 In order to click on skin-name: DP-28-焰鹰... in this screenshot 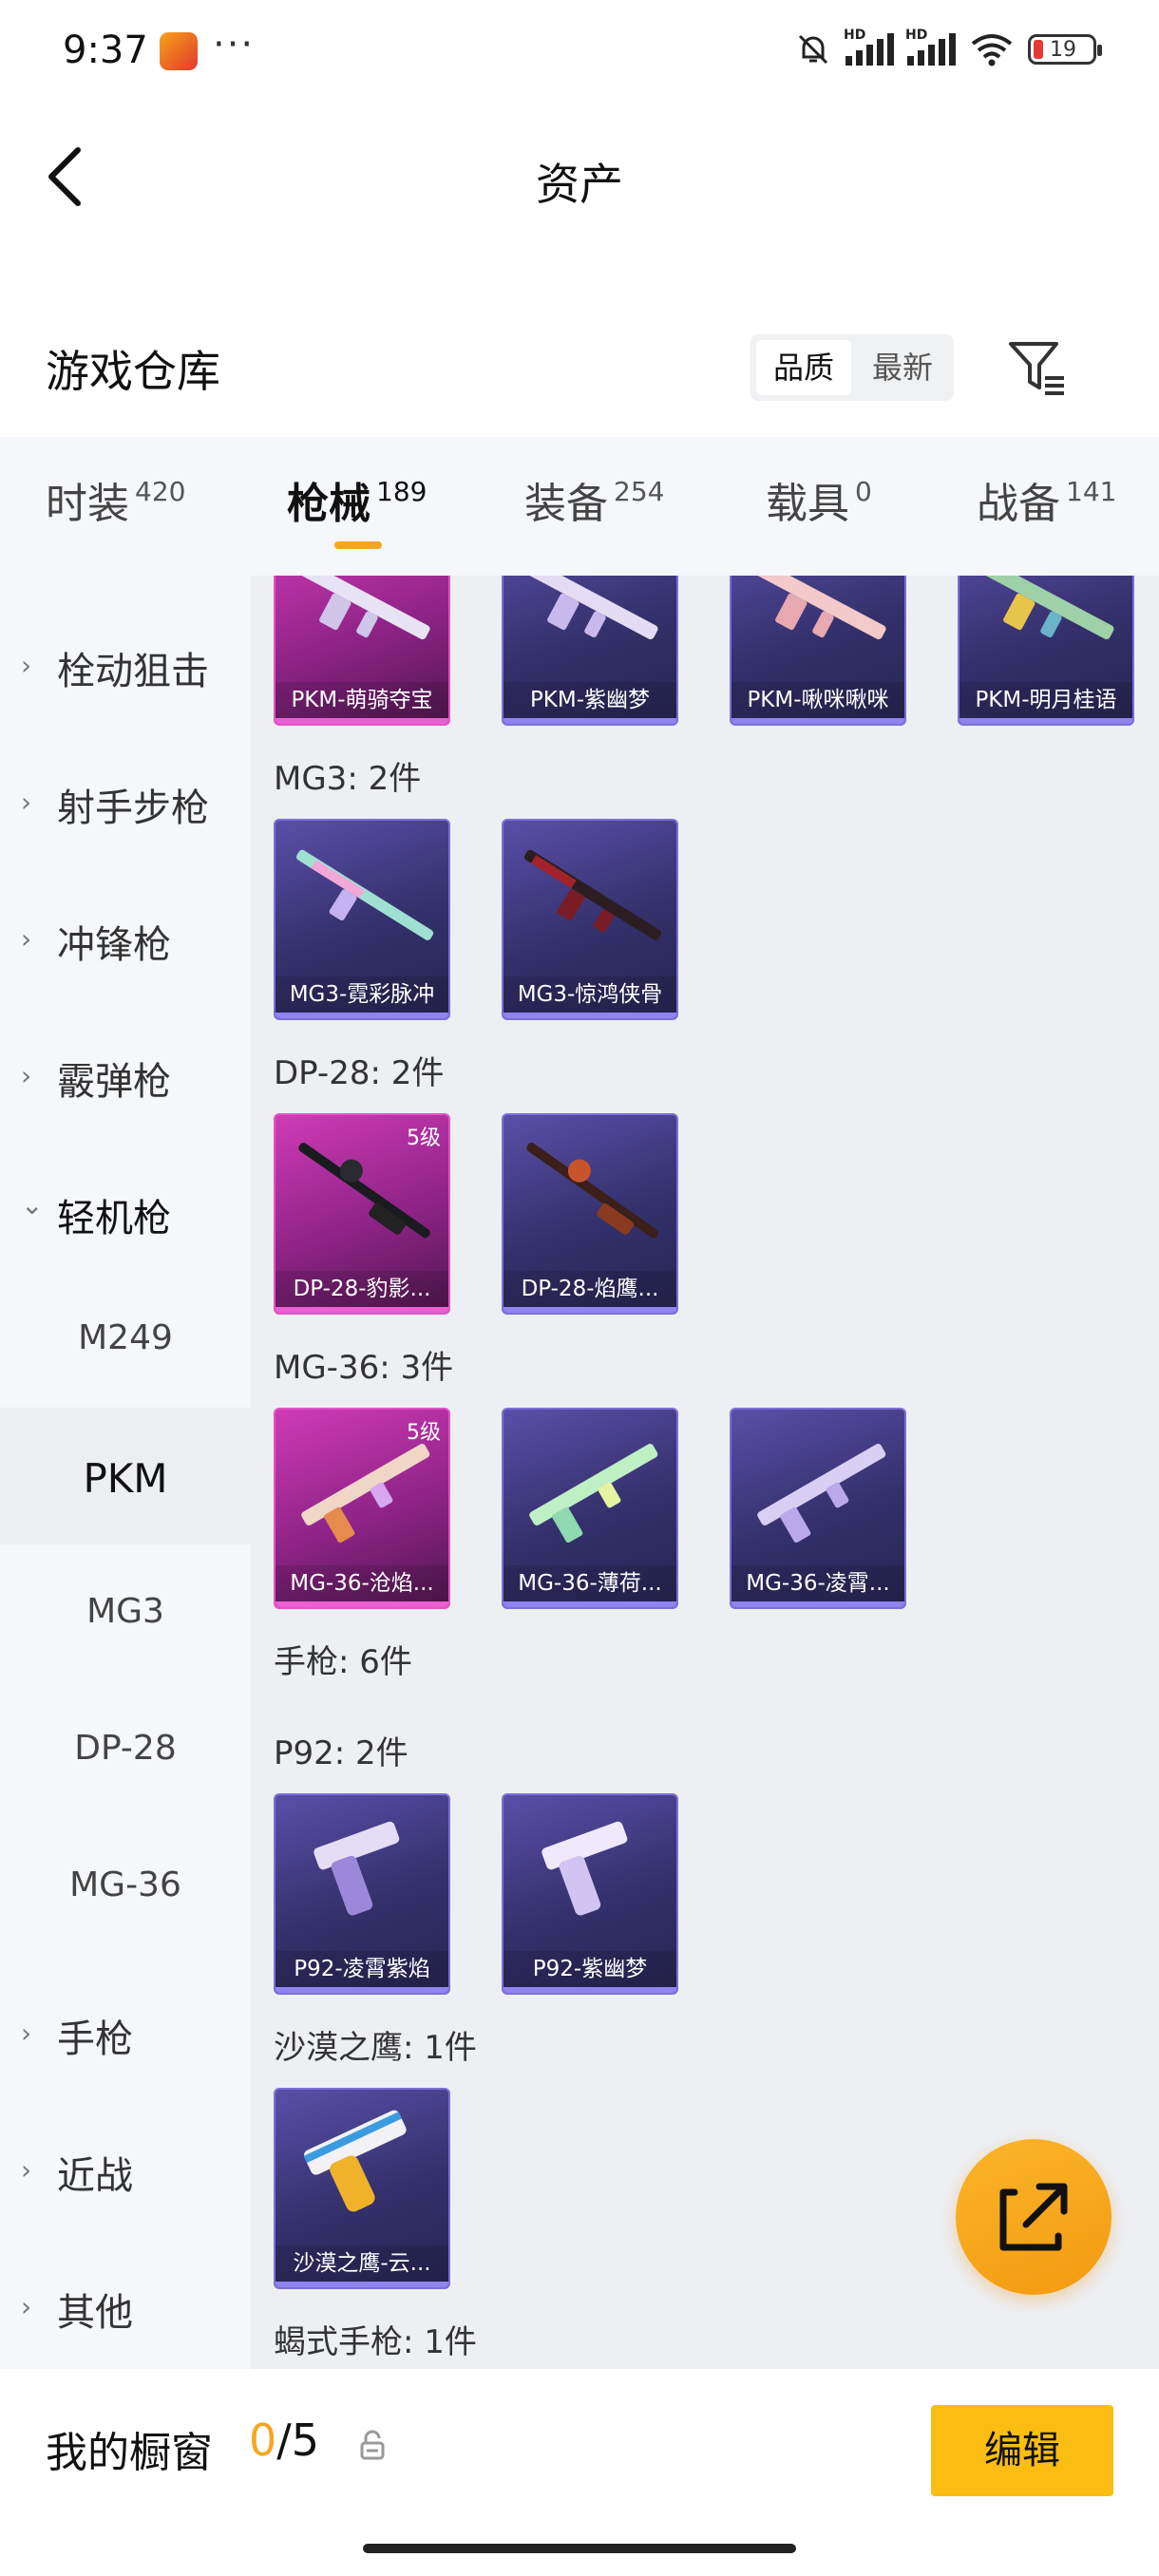, I will do `click(590, 1292)`.